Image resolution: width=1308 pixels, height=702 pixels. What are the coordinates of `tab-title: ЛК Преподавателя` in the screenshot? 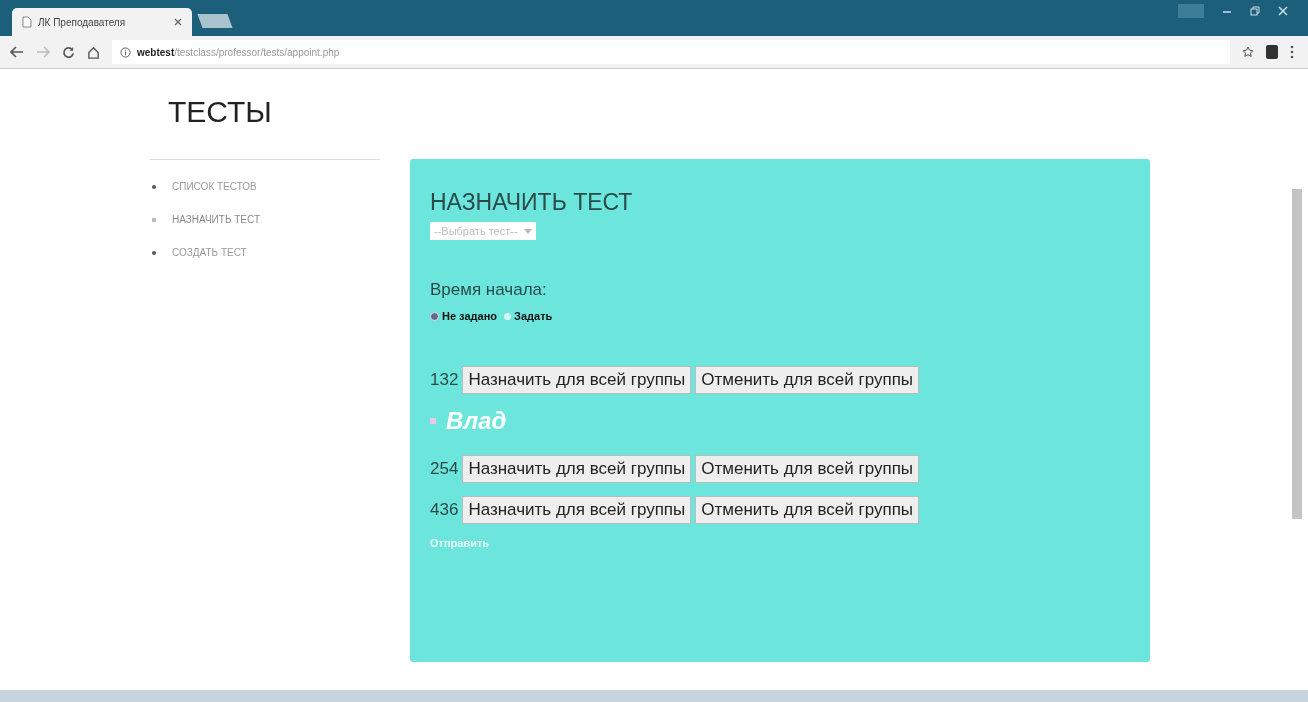 It's located at (82, 22).